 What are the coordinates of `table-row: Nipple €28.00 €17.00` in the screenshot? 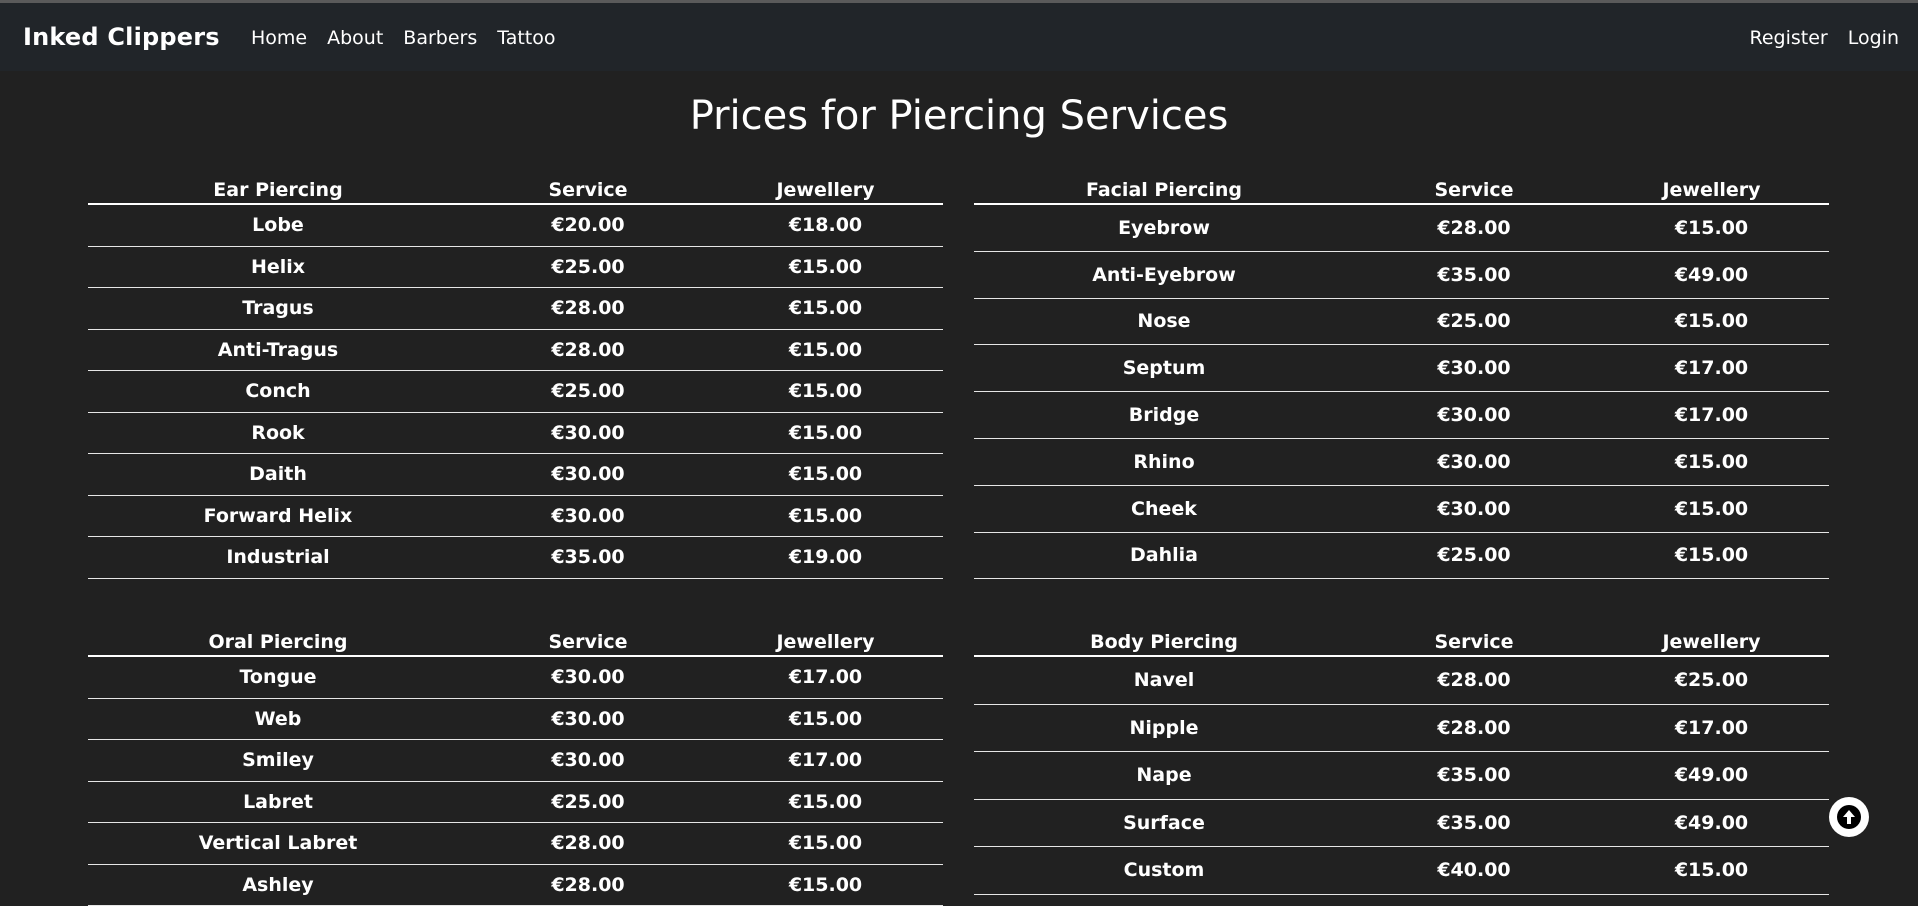 It's located at (1401, 728).